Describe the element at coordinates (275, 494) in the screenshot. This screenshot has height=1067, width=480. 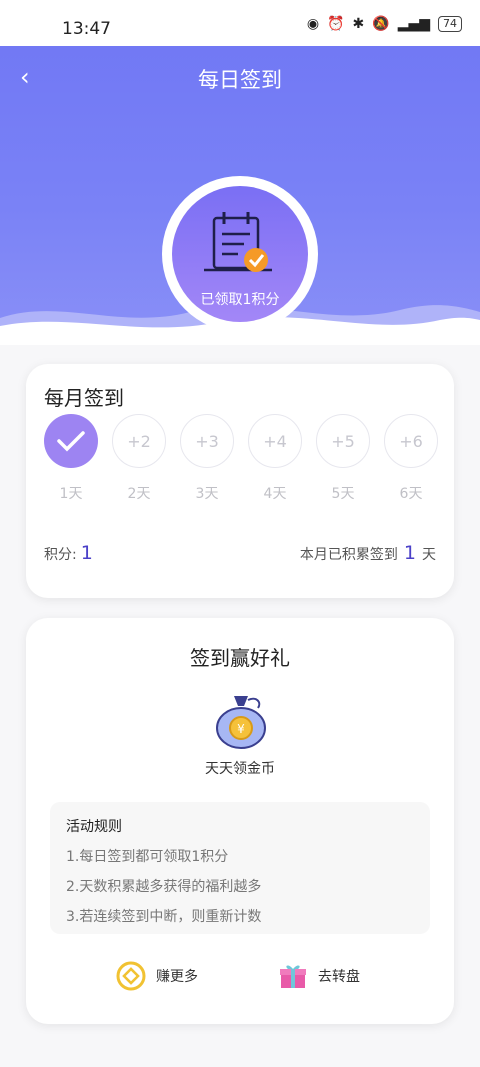
I see `day-label: 4天` at that location.